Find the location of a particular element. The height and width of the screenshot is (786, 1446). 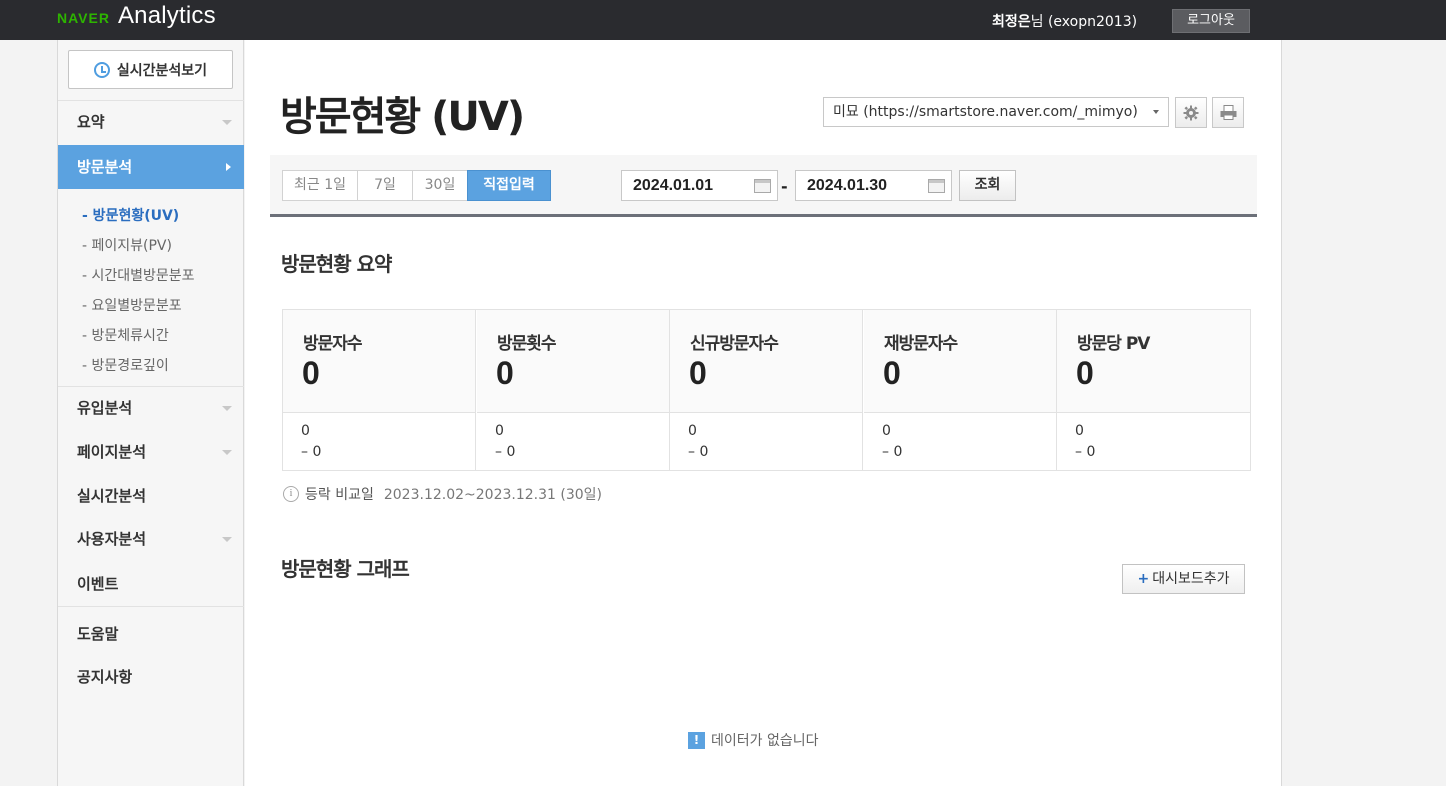

sidebar-subitem-pv: - 페이지뷰(PV) is located at coordinates (127, 245).